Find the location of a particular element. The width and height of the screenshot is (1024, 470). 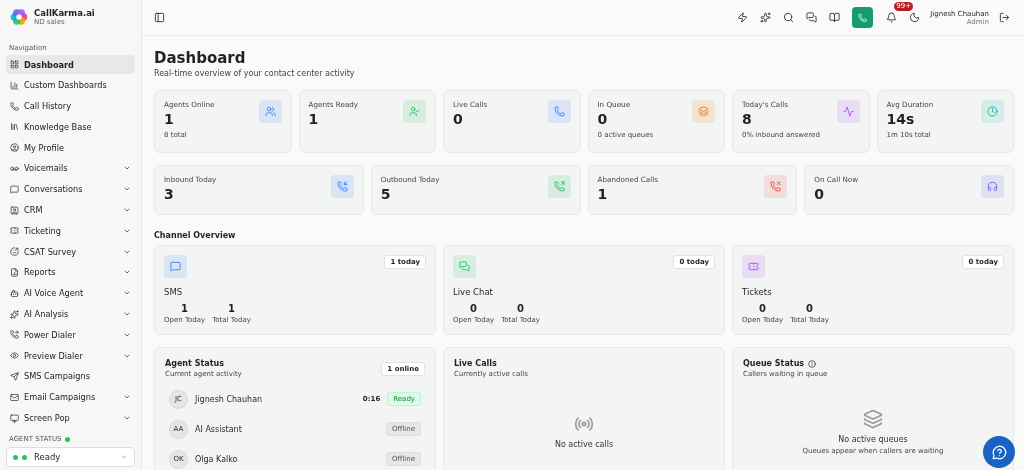

brand-name: CallKarma.ai is located at coordinates (64, 13).